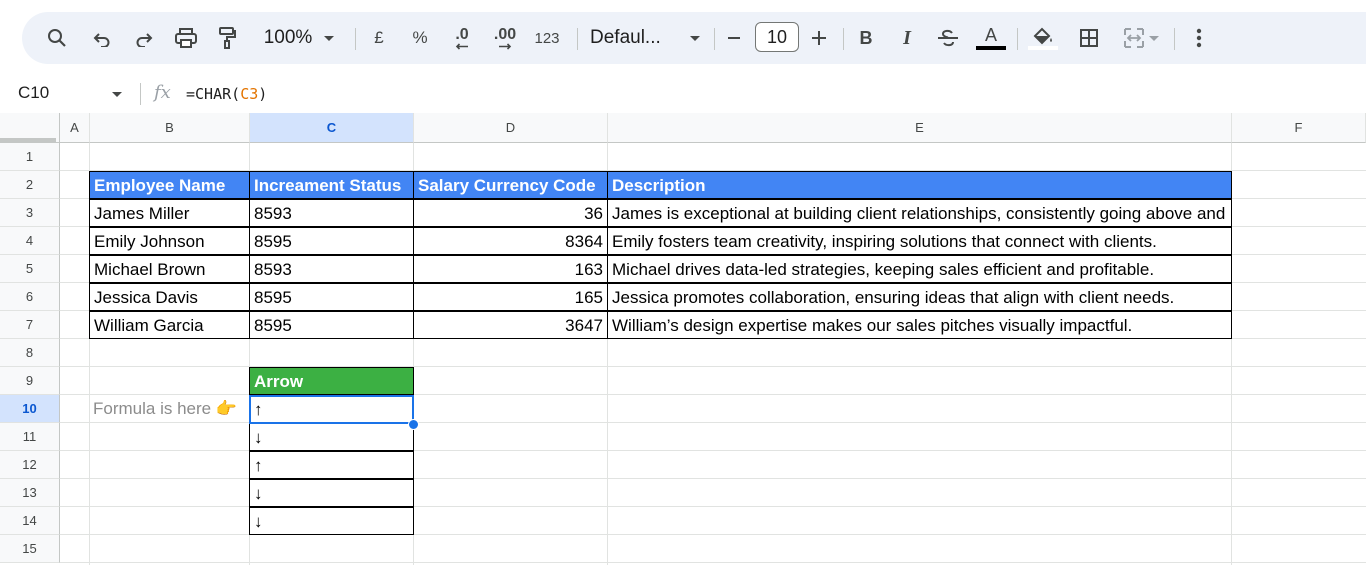 This screenshot has height=565, width=1366. Describe the element at coordinates (907, 38) in the screenshot. I see `italic-button: I` at that location.